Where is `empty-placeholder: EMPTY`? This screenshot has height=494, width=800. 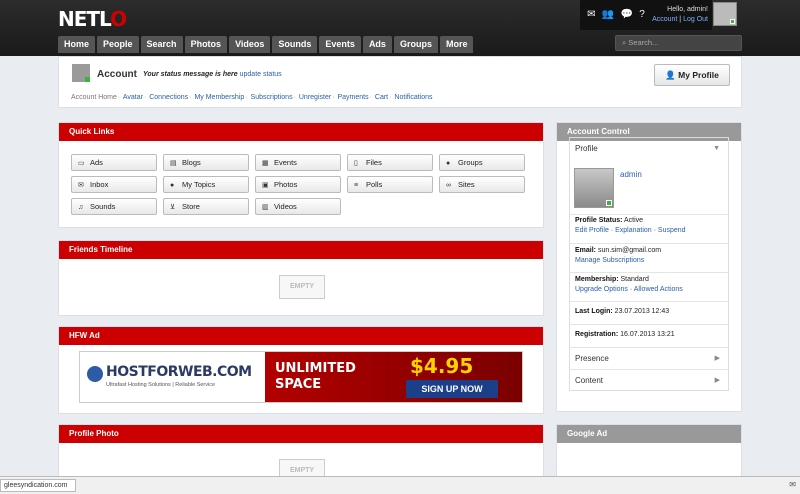
empty-placeholder: EMPTY is located at coordinates (302, 287).